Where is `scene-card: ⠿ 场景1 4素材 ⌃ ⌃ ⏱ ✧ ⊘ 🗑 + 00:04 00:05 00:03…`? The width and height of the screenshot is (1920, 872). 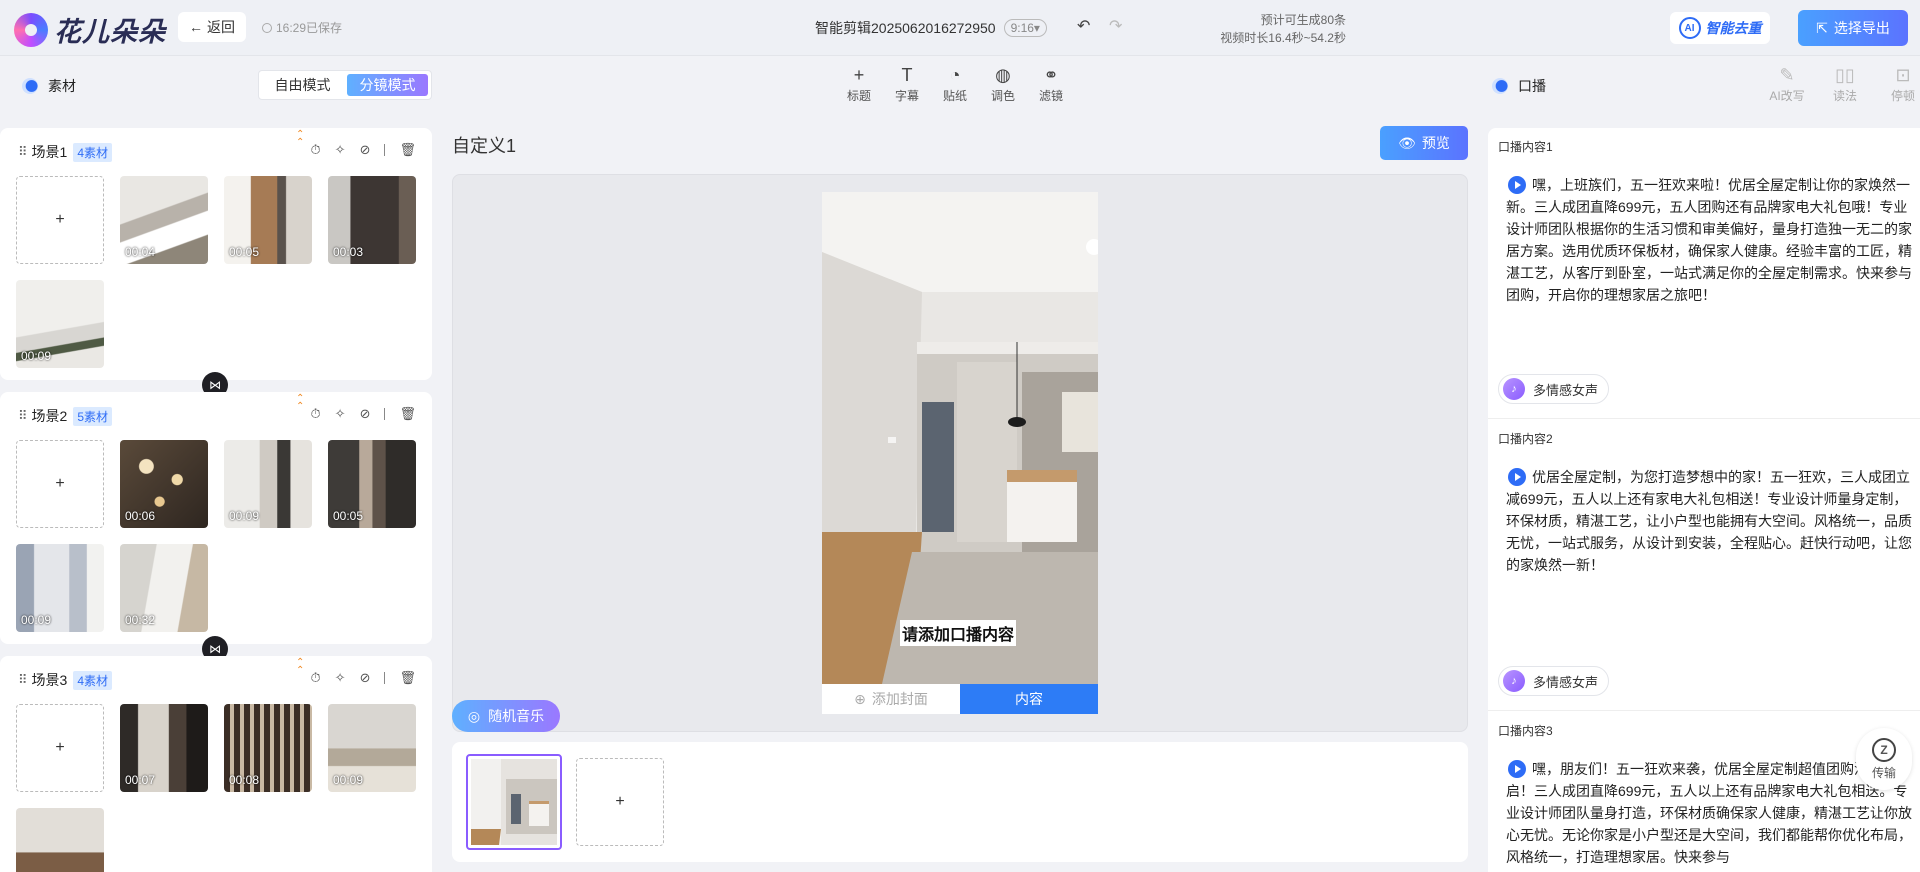
scene-card: ⠿ 场景1 4素材 ⌃ ⌃ ⏱ ✧ ⊘ 🗑 + 00:04 00:05 00:03… is located at coordinates (216, 254).